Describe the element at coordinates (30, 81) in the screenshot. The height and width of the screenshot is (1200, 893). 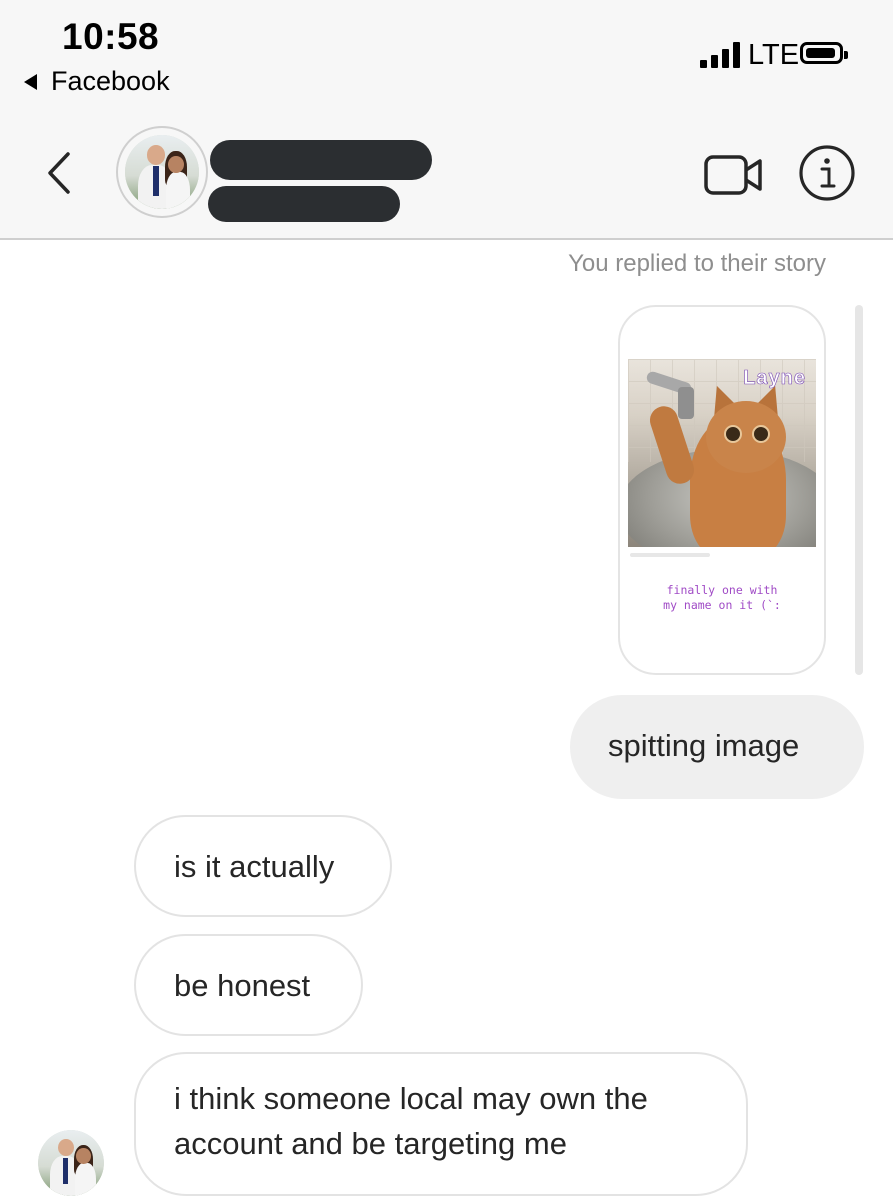
I see `back-triangle-icon` at that location.